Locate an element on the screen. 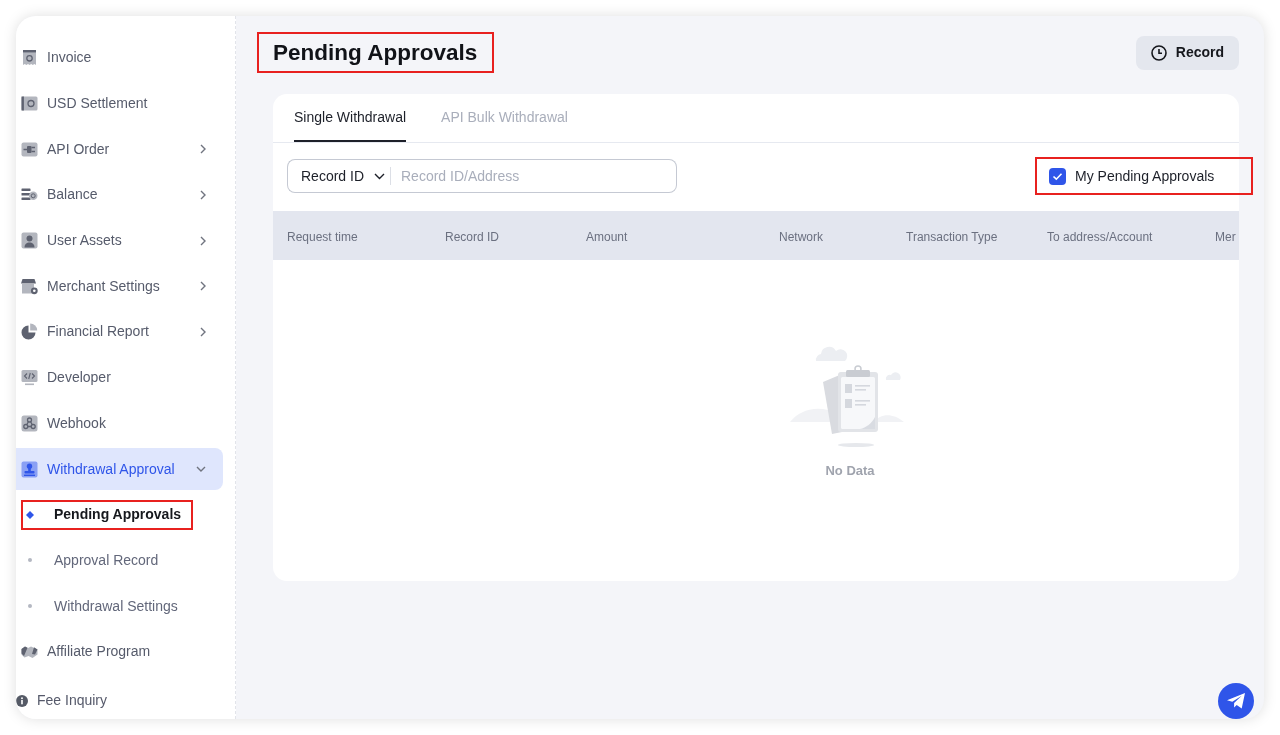  diamond-icon is located at coordinates (30, 514).